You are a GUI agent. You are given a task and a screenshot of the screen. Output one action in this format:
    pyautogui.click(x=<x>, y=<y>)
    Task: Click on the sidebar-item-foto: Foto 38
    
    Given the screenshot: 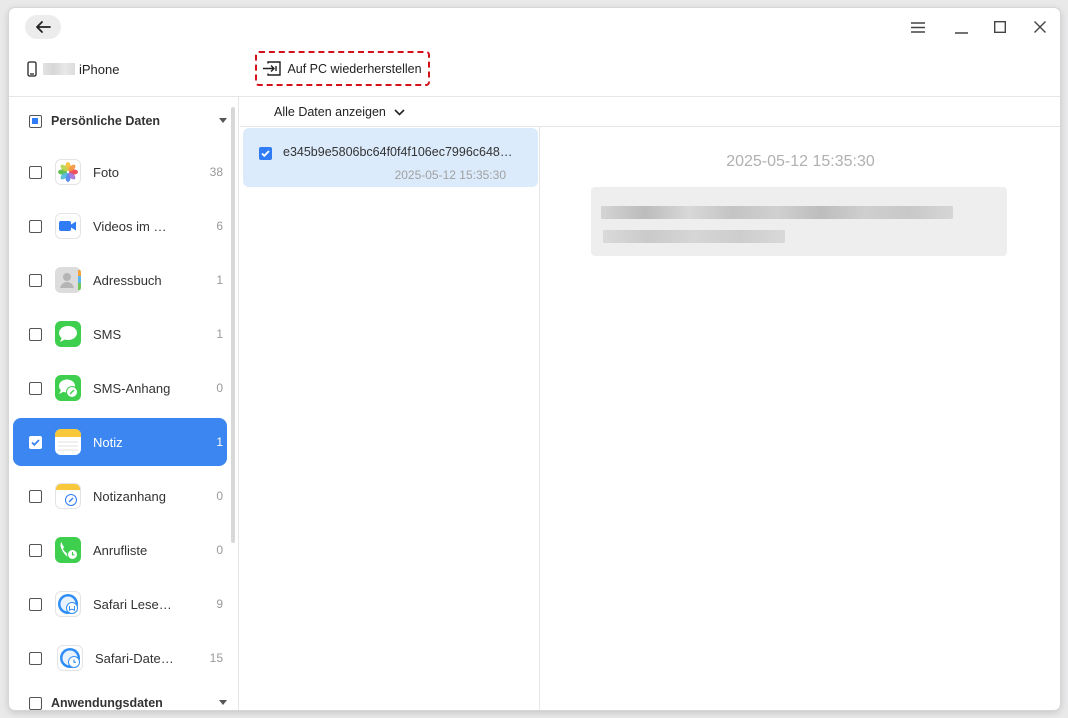 What is the action you would take?
    pyautogui.click(x=120, y=172)
    